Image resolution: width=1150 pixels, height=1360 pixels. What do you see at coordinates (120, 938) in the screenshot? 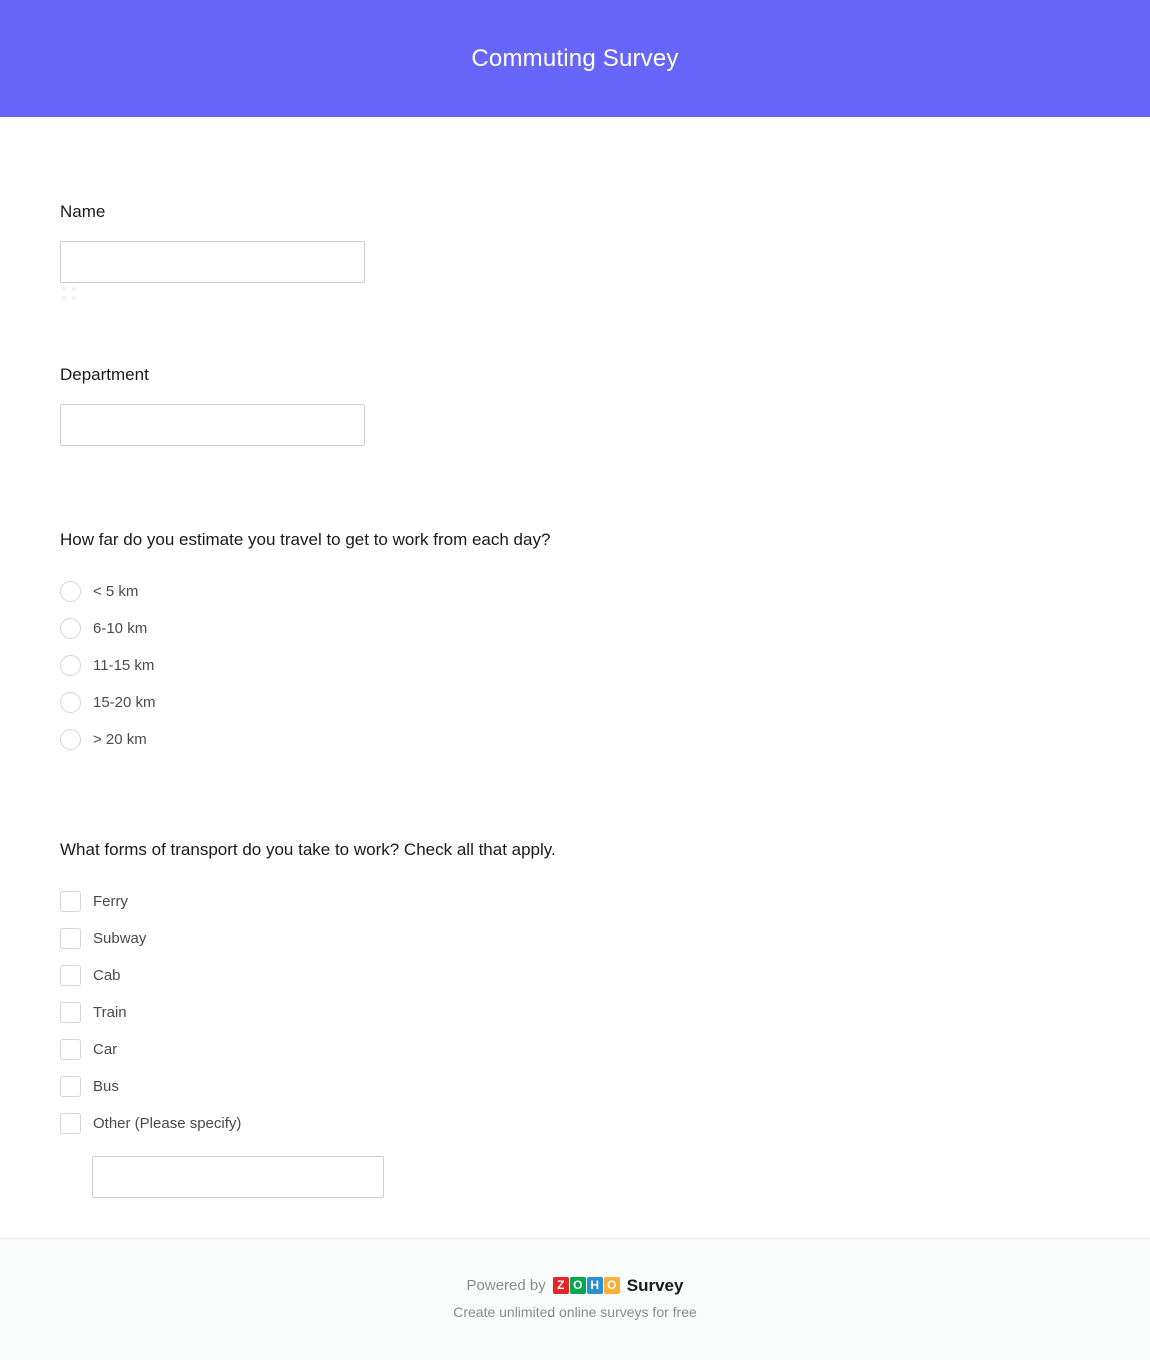
I see `checkbox-option-label: Subway` at bounding box center [120, 938].